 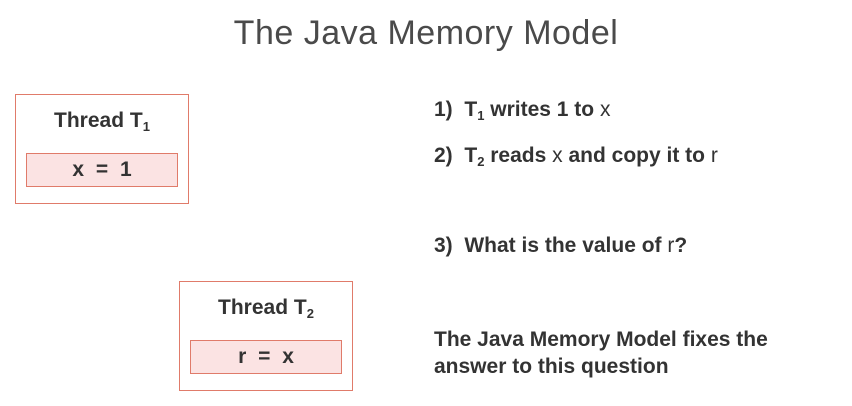 I want to click on thread-t1-subscript: 1, so click(x=146, y=126).